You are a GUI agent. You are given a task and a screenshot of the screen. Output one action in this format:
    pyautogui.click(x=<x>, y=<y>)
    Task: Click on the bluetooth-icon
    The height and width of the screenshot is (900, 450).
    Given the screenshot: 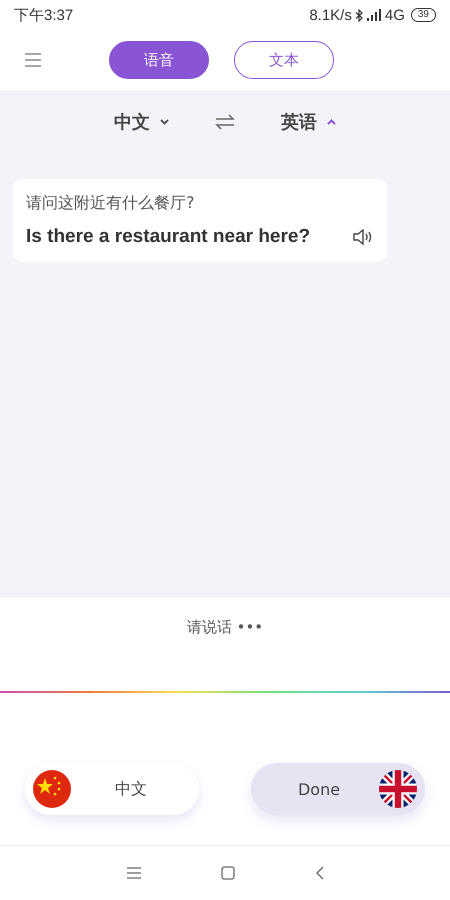 What is the action you would take?
    pyautogui.click(x=358, y=15)
    